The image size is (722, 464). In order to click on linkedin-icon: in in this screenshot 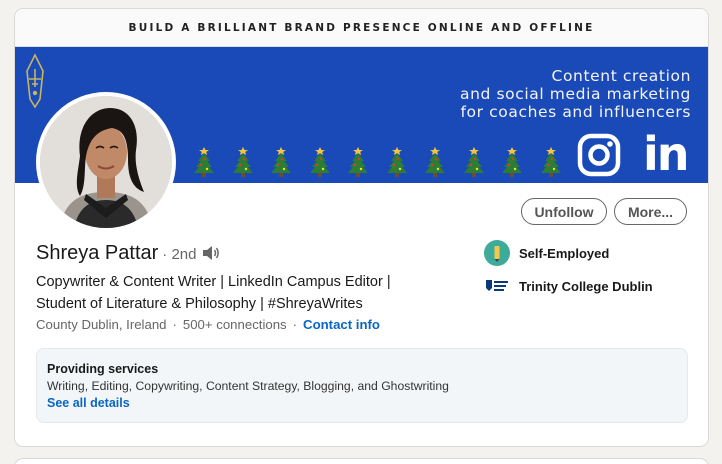, I will do `click(666, 154)`.